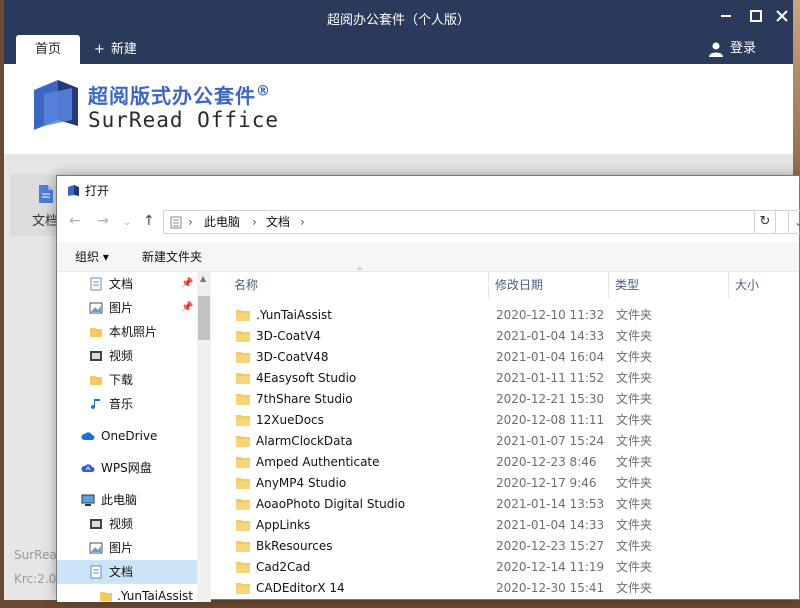  Describe the element at coordinates (92, 257) in the screenshot. I see `organize-button: 组织 ▾` at that location.